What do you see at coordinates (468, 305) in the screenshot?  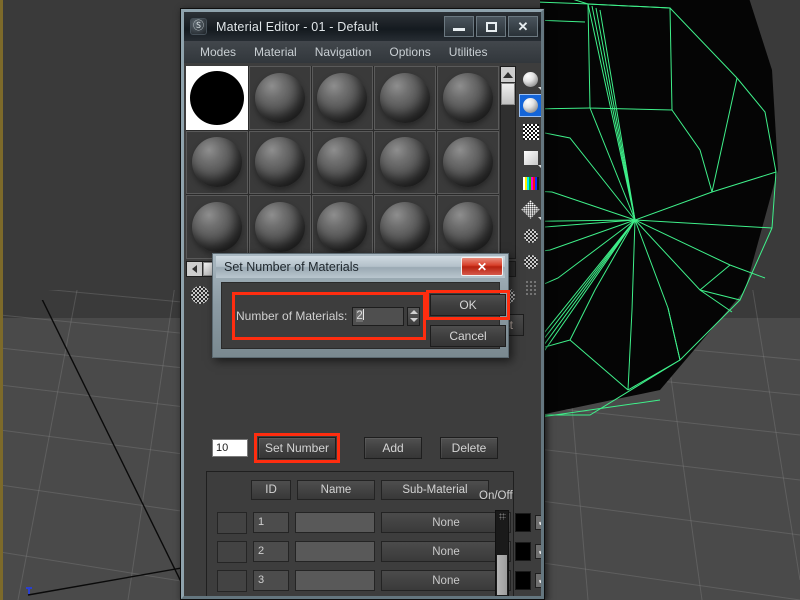 I see `ok-button: OK` at bounding box center [468, 305].